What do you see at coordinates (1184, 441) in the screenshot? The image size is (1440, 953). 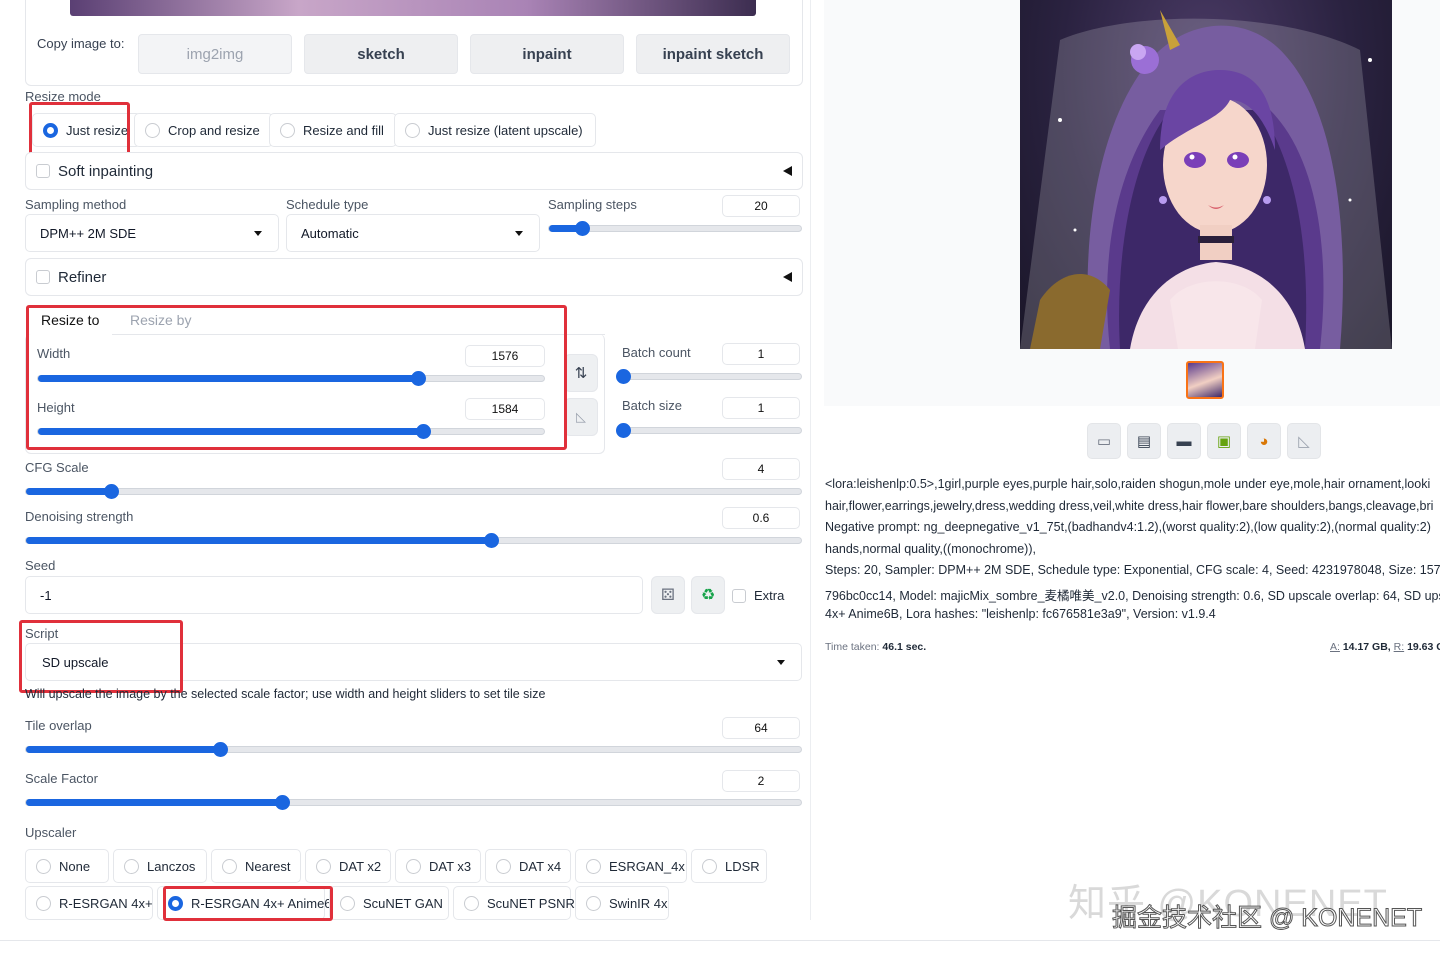 I see `zip-icon: ▬` at bounding box center [1184, 441].